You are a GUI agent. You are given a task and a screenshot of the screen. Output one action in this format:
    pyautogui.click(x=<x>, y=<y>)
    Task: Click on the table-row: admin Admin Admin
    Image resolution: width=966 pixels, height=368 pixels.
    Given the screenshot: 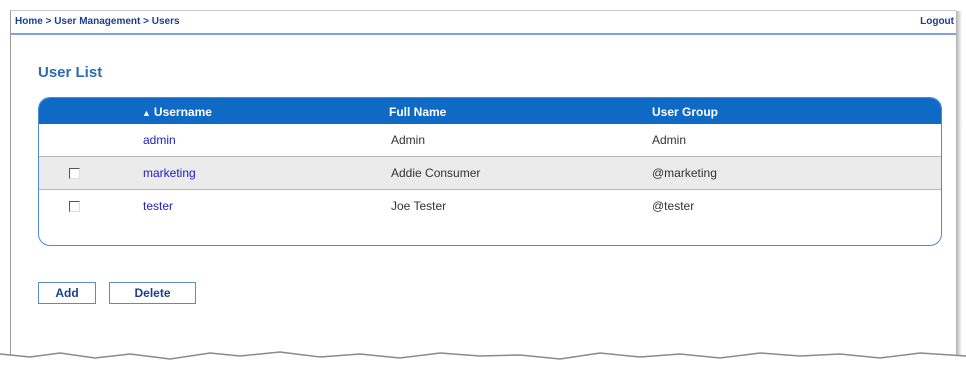 What is the action you would take?
    pyautogui.click(x=490, y=140)
    